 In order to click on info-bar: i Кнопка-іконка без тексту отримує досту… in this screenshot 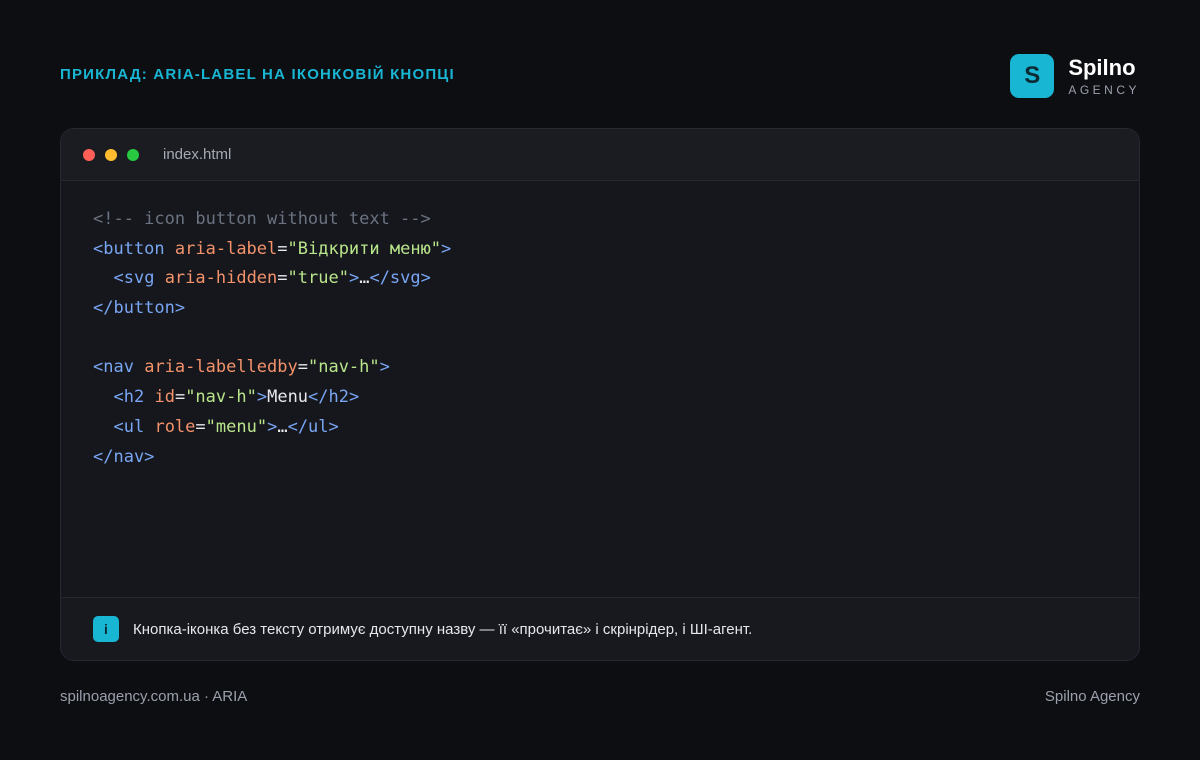, I will do `click(600, 628)`.